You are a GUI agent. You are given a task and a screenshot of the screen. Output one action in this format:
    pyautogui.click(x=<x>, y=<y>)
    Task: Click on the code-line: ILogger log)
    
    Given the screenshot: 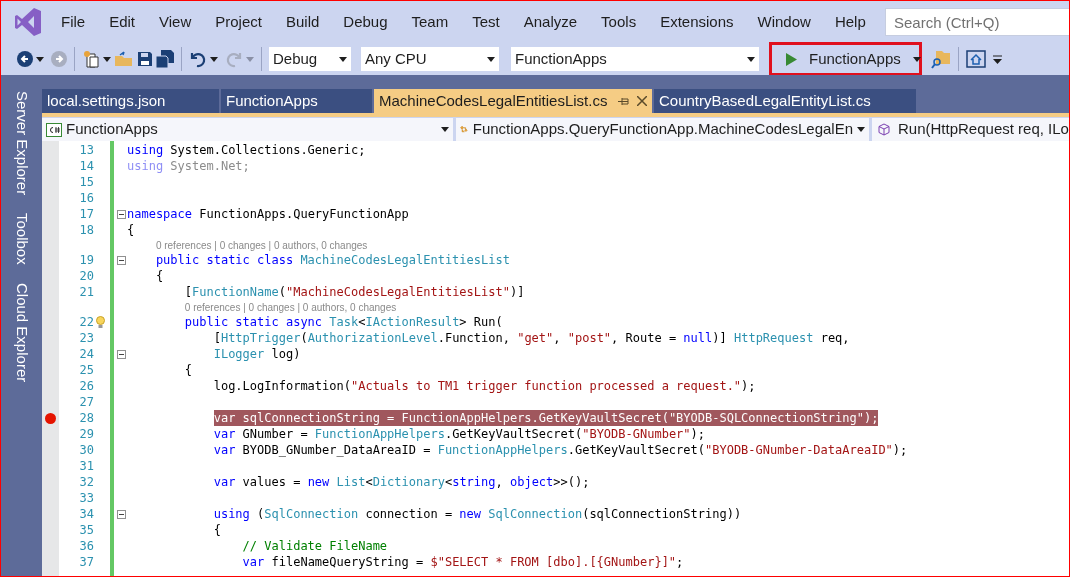 What is the action you would take?
    pyautogui.click(x=257, y=354)
    